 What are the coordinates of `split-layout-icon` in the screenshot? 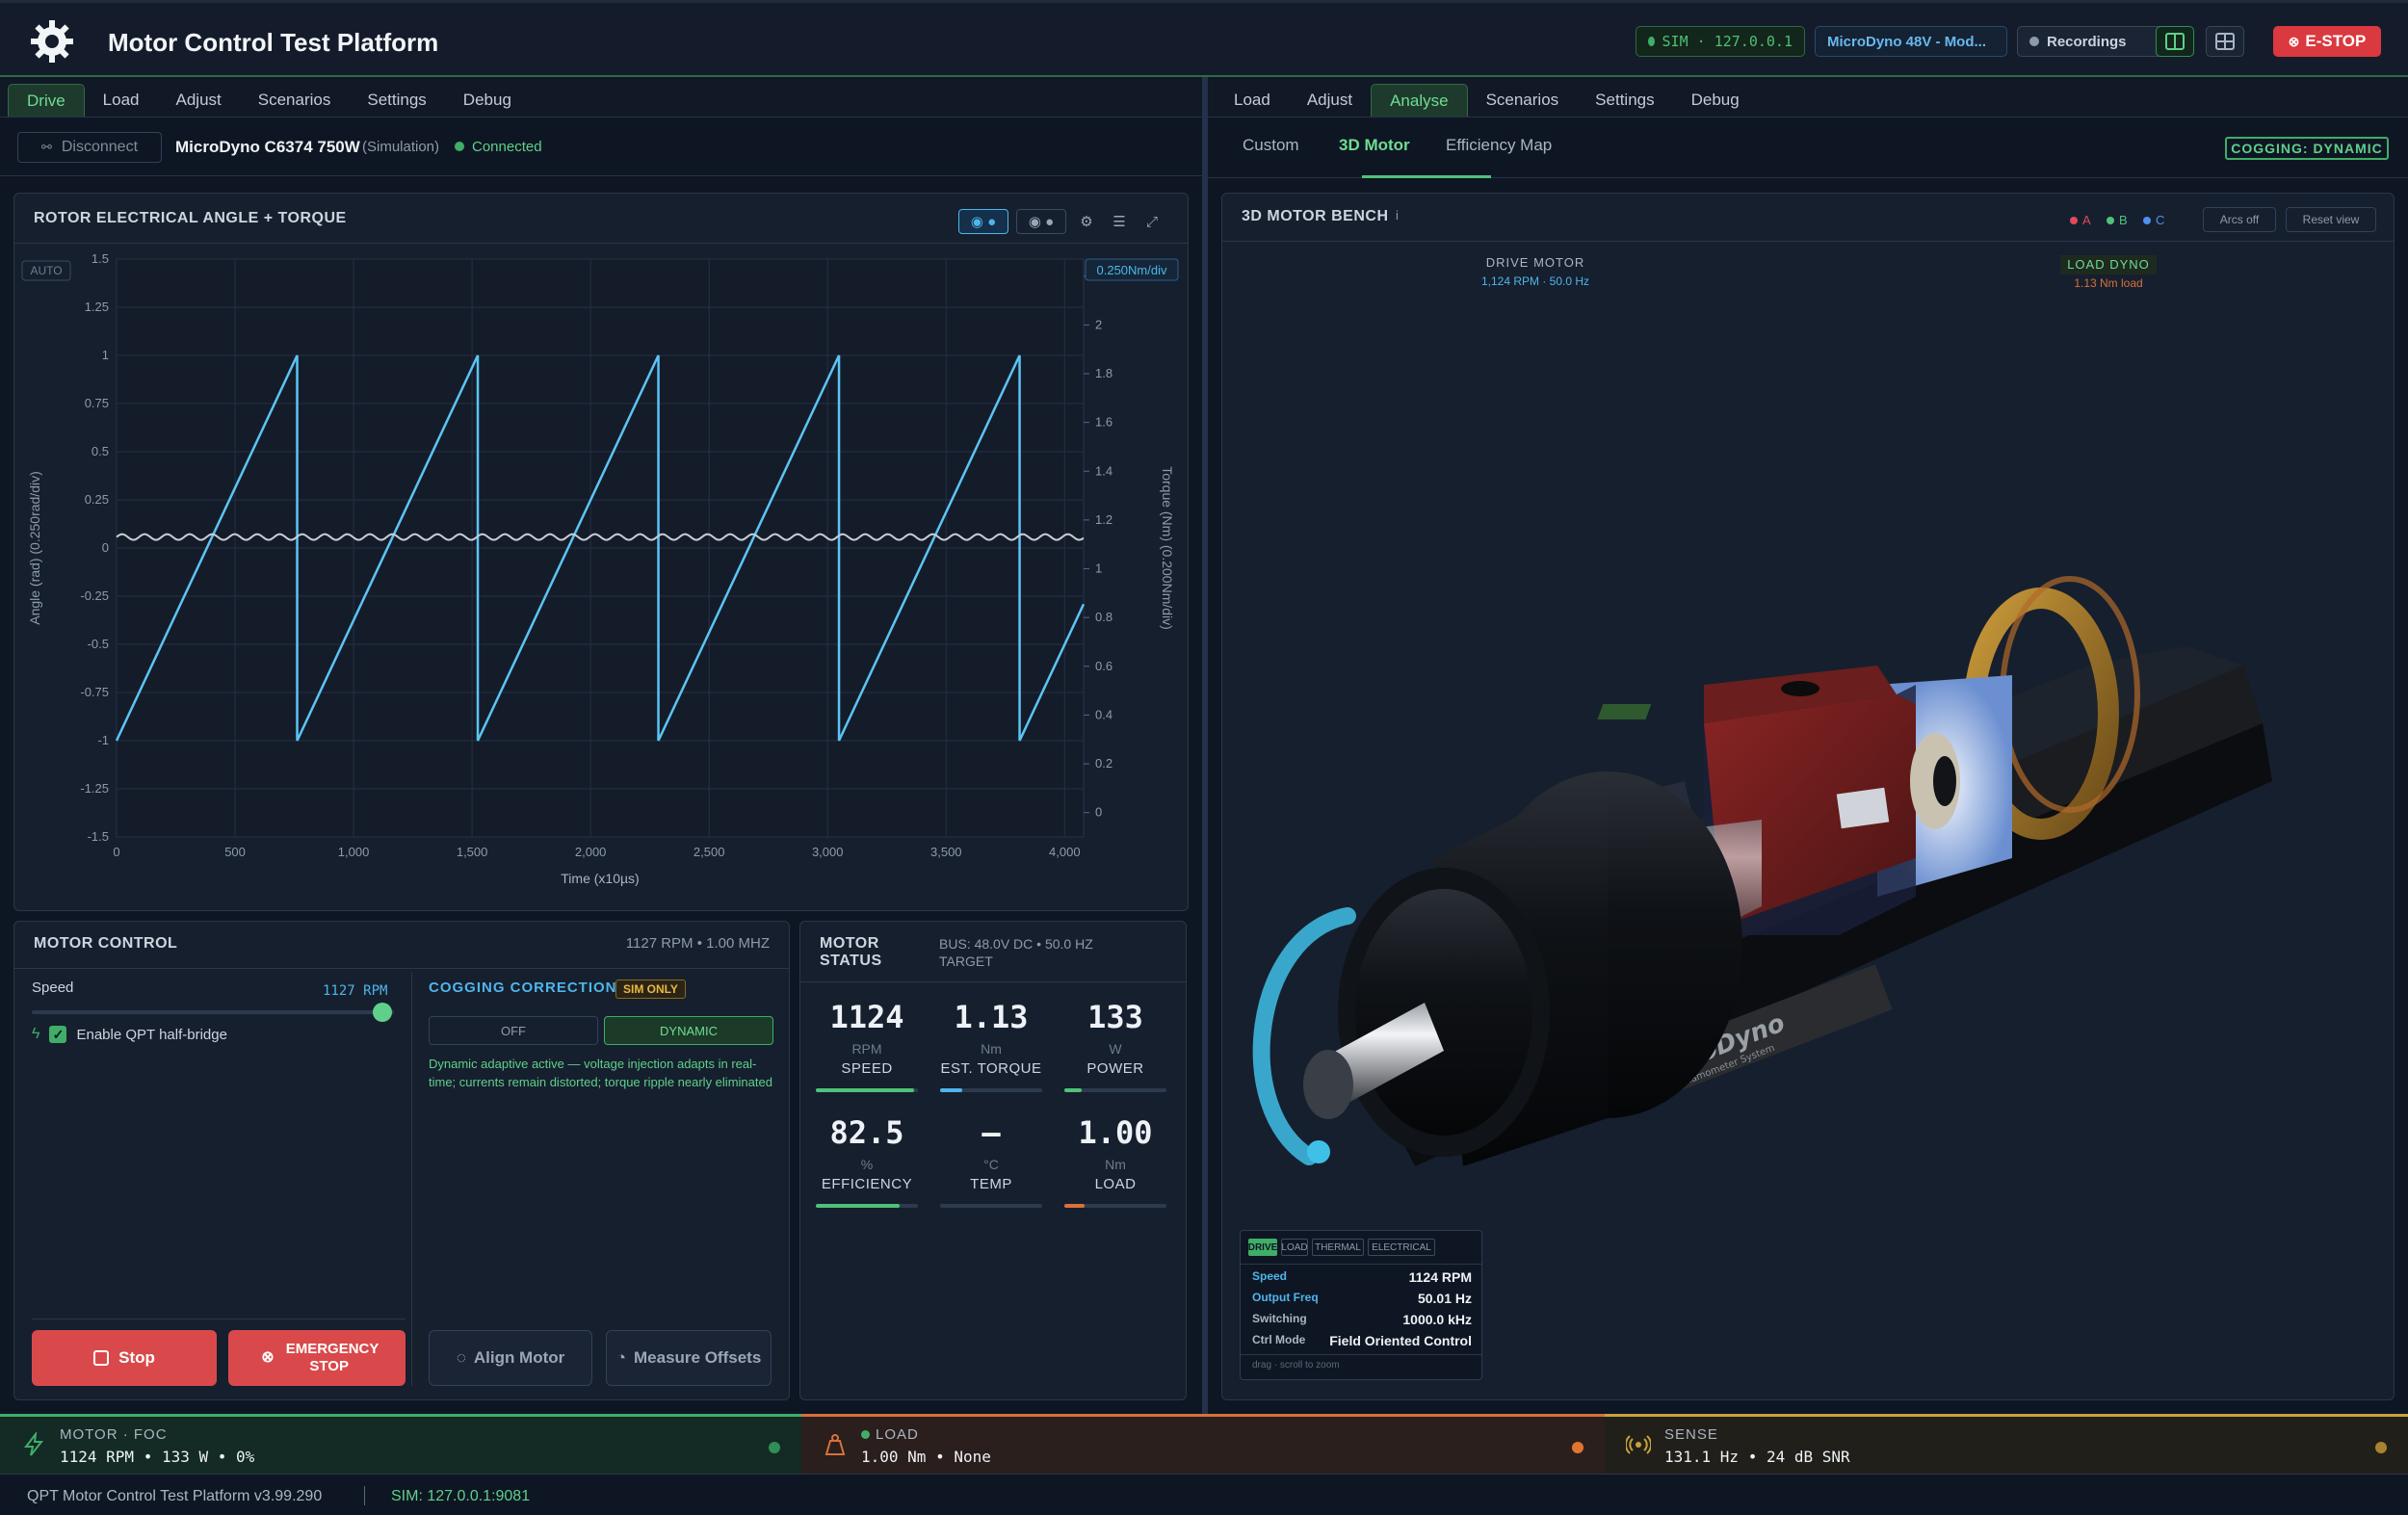 It's located at (2175, 41).